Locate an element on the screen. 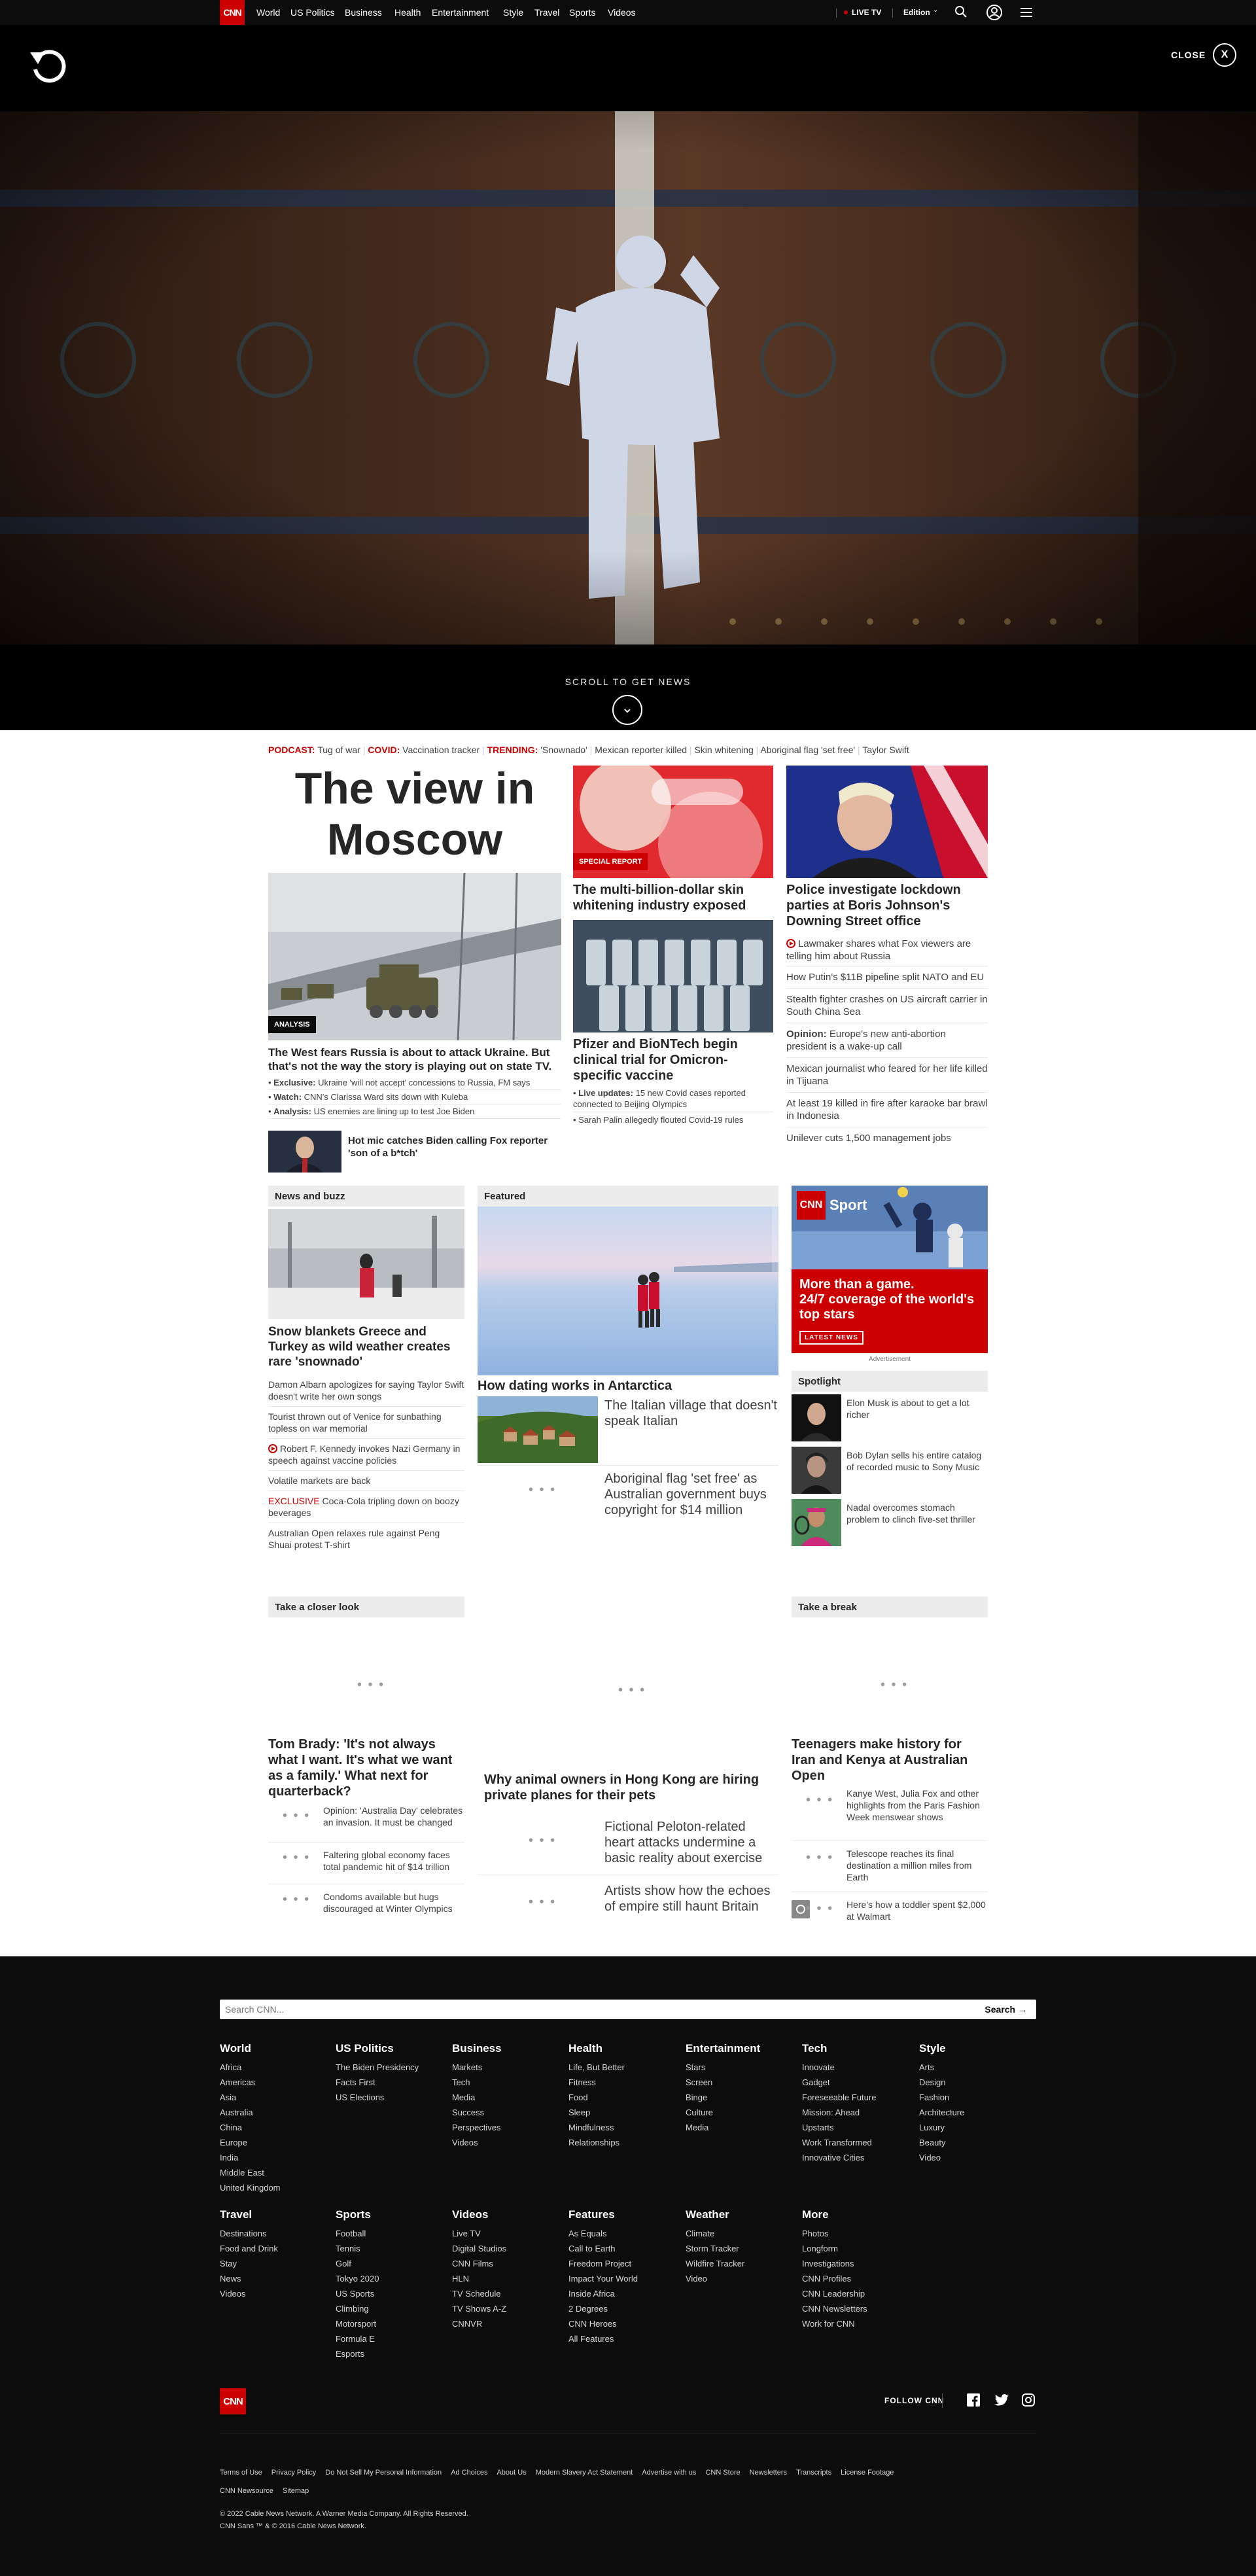 Image resolution: width=1256 pixels, height=2576 pixels. instagram-icon is located at coordinates (1028, 2401).